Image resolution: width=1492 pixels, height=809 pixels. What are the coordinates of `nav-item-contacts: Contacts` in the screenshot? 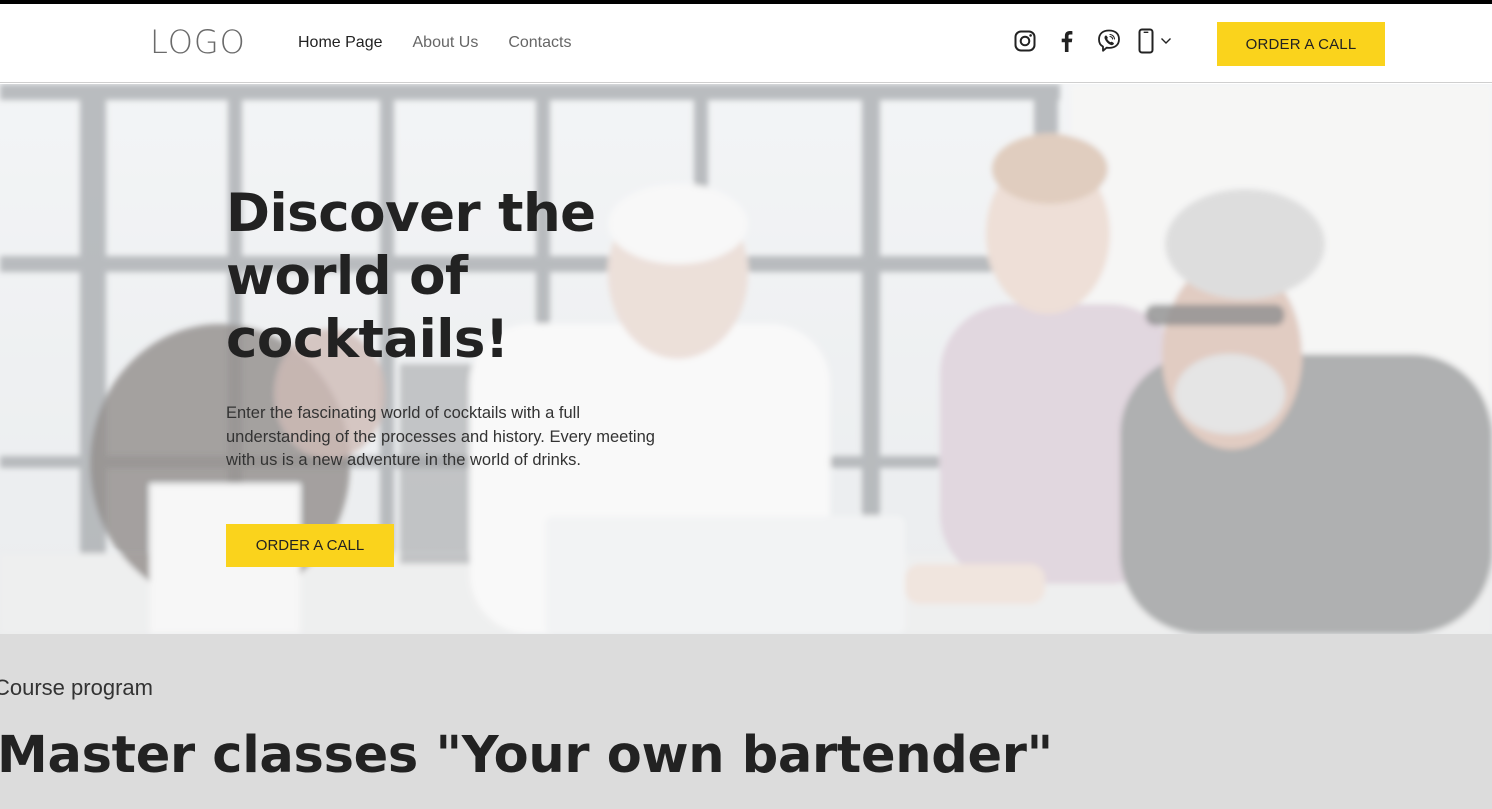 It's located at (539, 43).